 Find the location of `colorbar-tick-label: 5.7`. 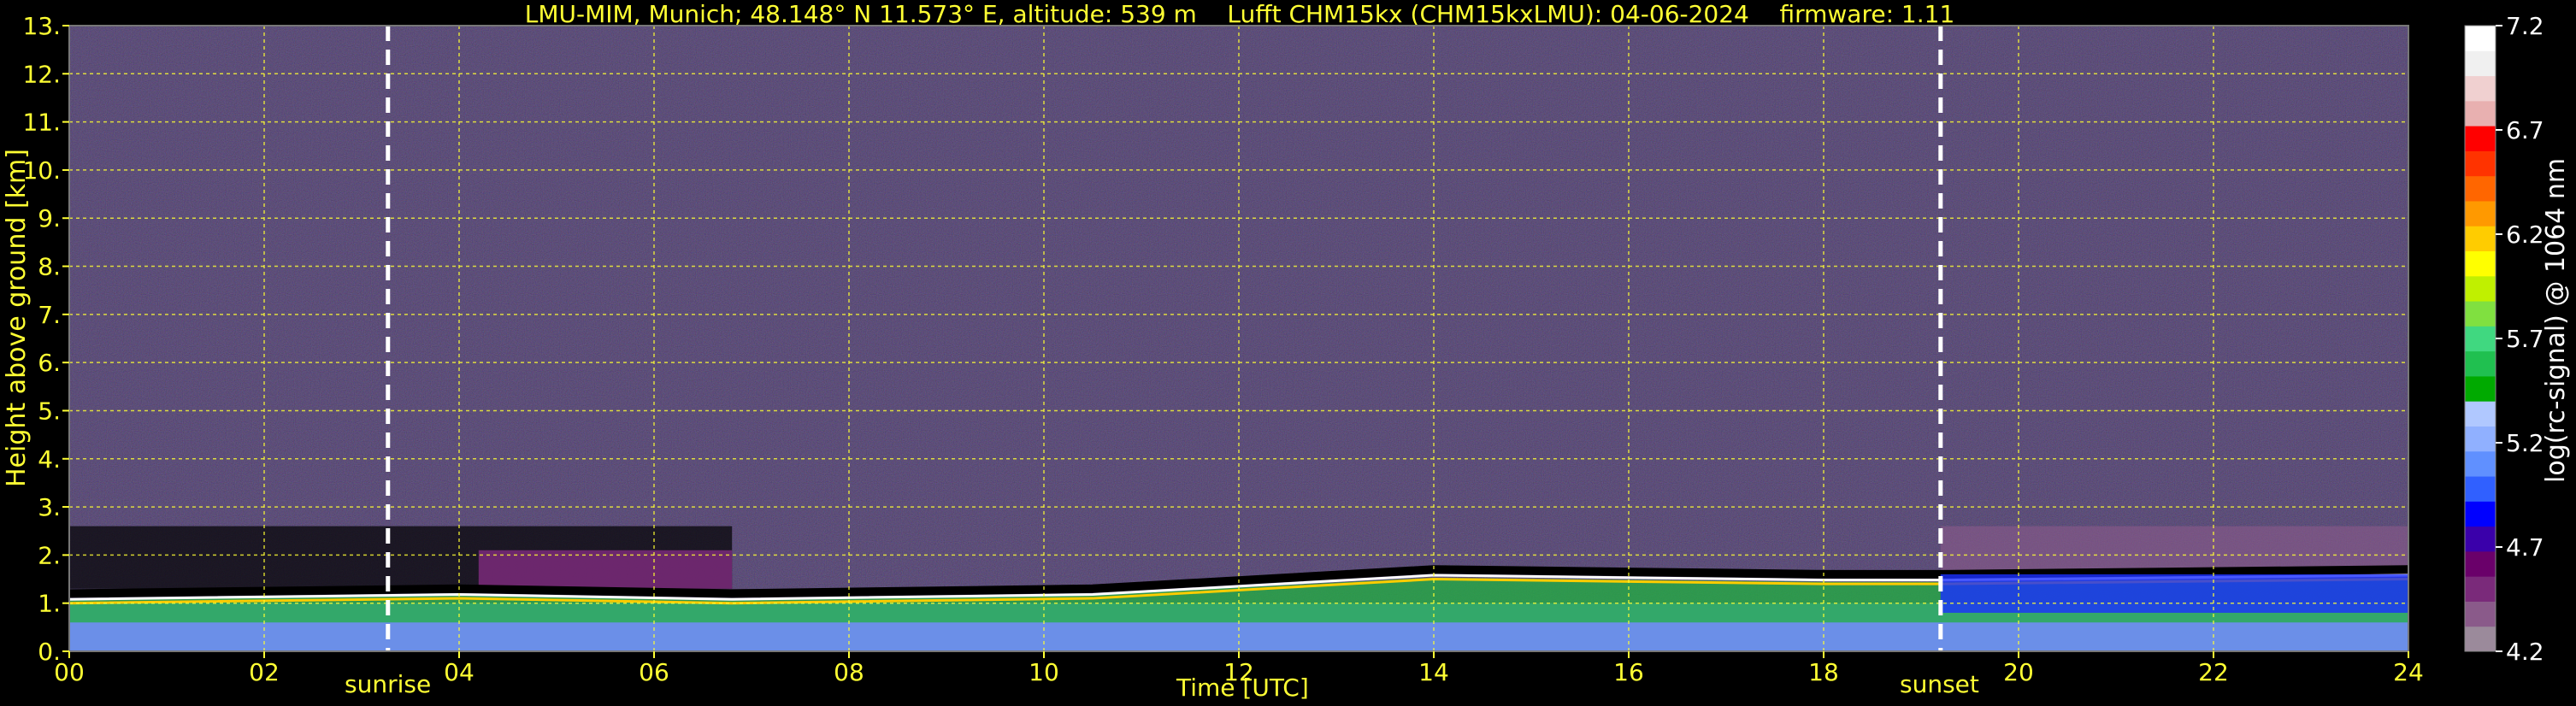

colorbar-tick-label: 5.7 is located at coordinates (2525, 339).